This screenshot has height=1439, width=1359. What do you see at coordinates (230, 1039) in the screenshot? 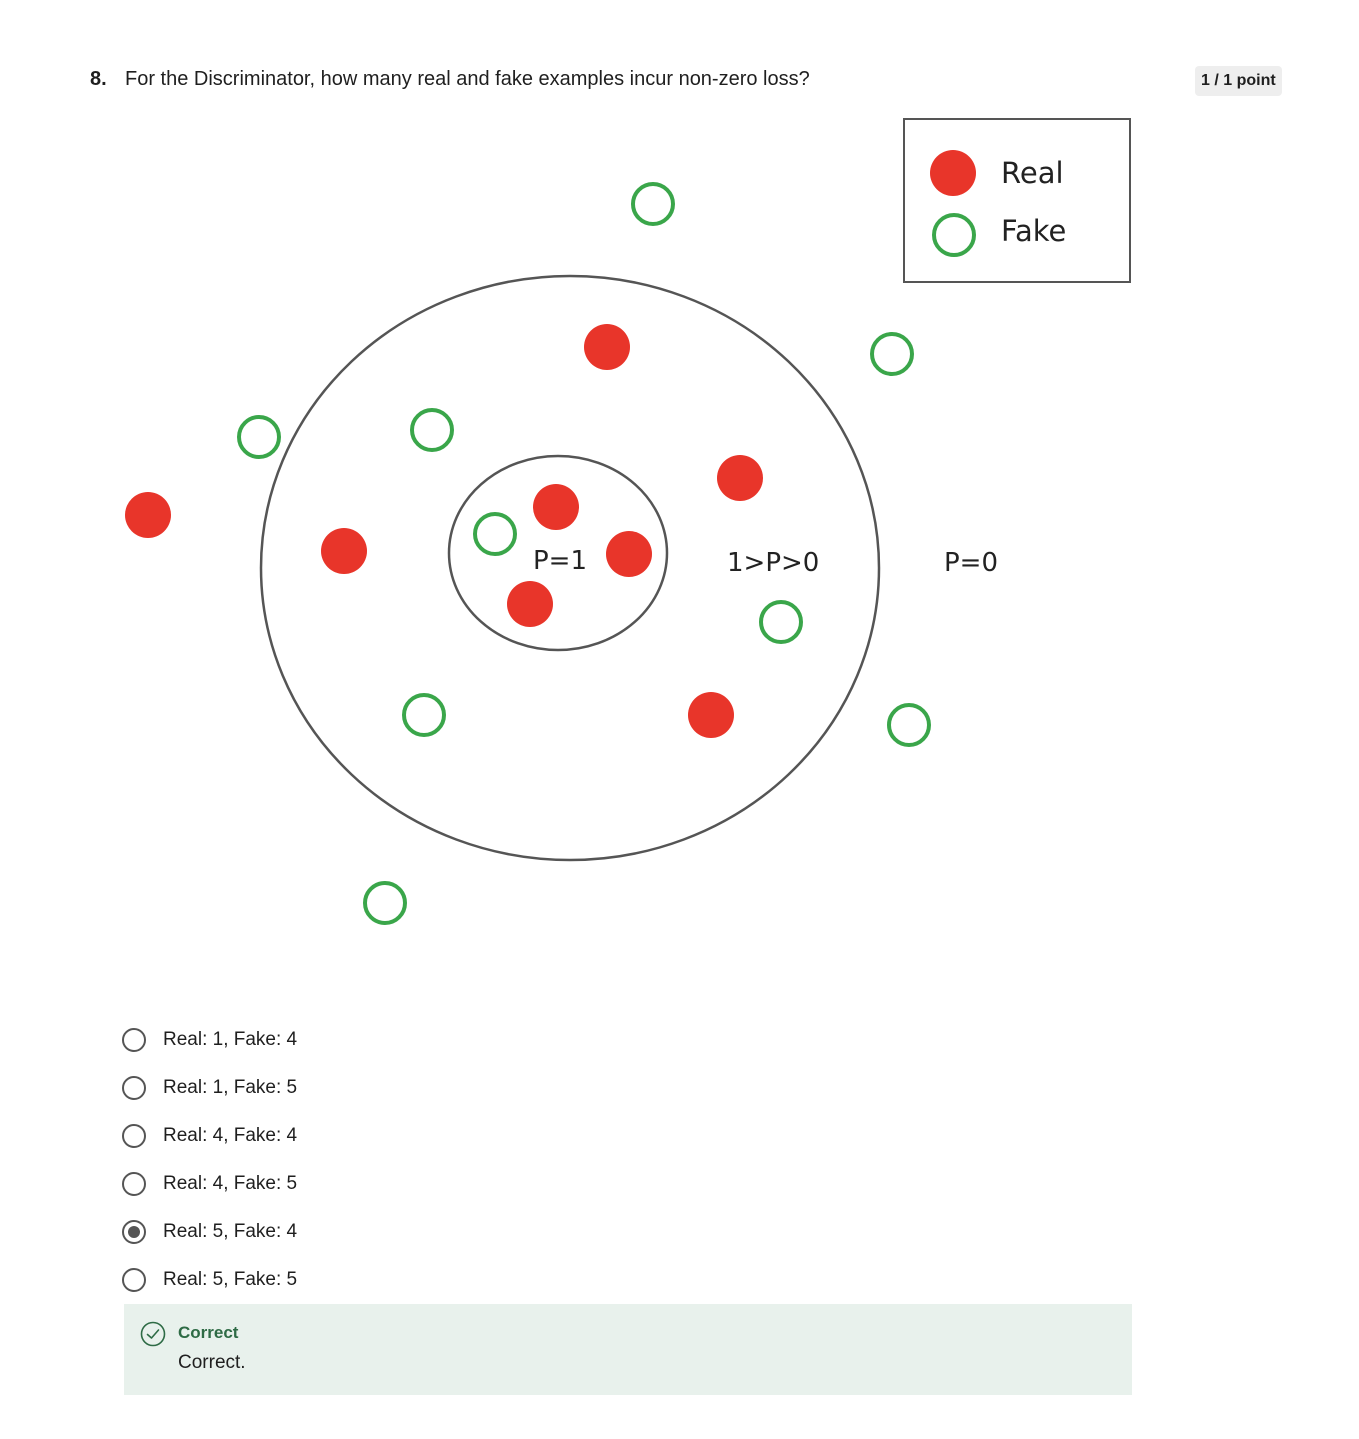
I see `option-label: Real: 1, Fake: 4` at bounding box center [230, 1039].